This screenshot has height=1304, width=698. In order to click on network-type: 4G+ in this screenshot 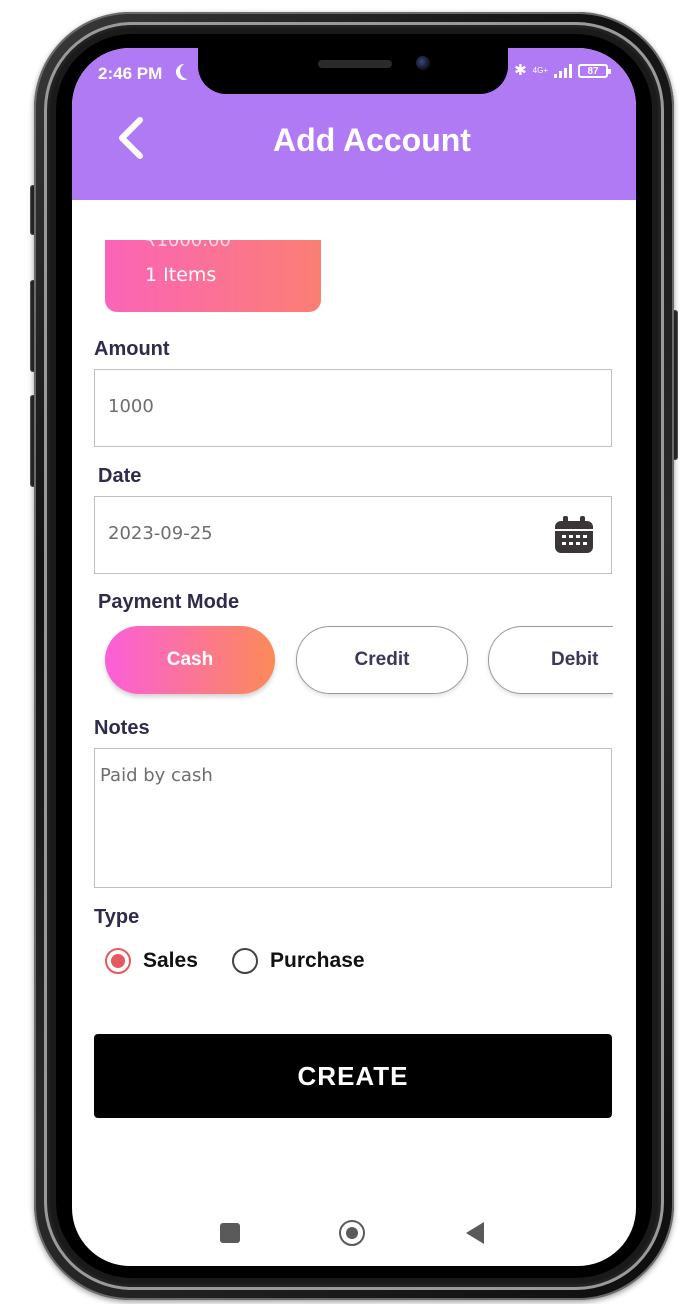, I will do `click(540, 70)`.